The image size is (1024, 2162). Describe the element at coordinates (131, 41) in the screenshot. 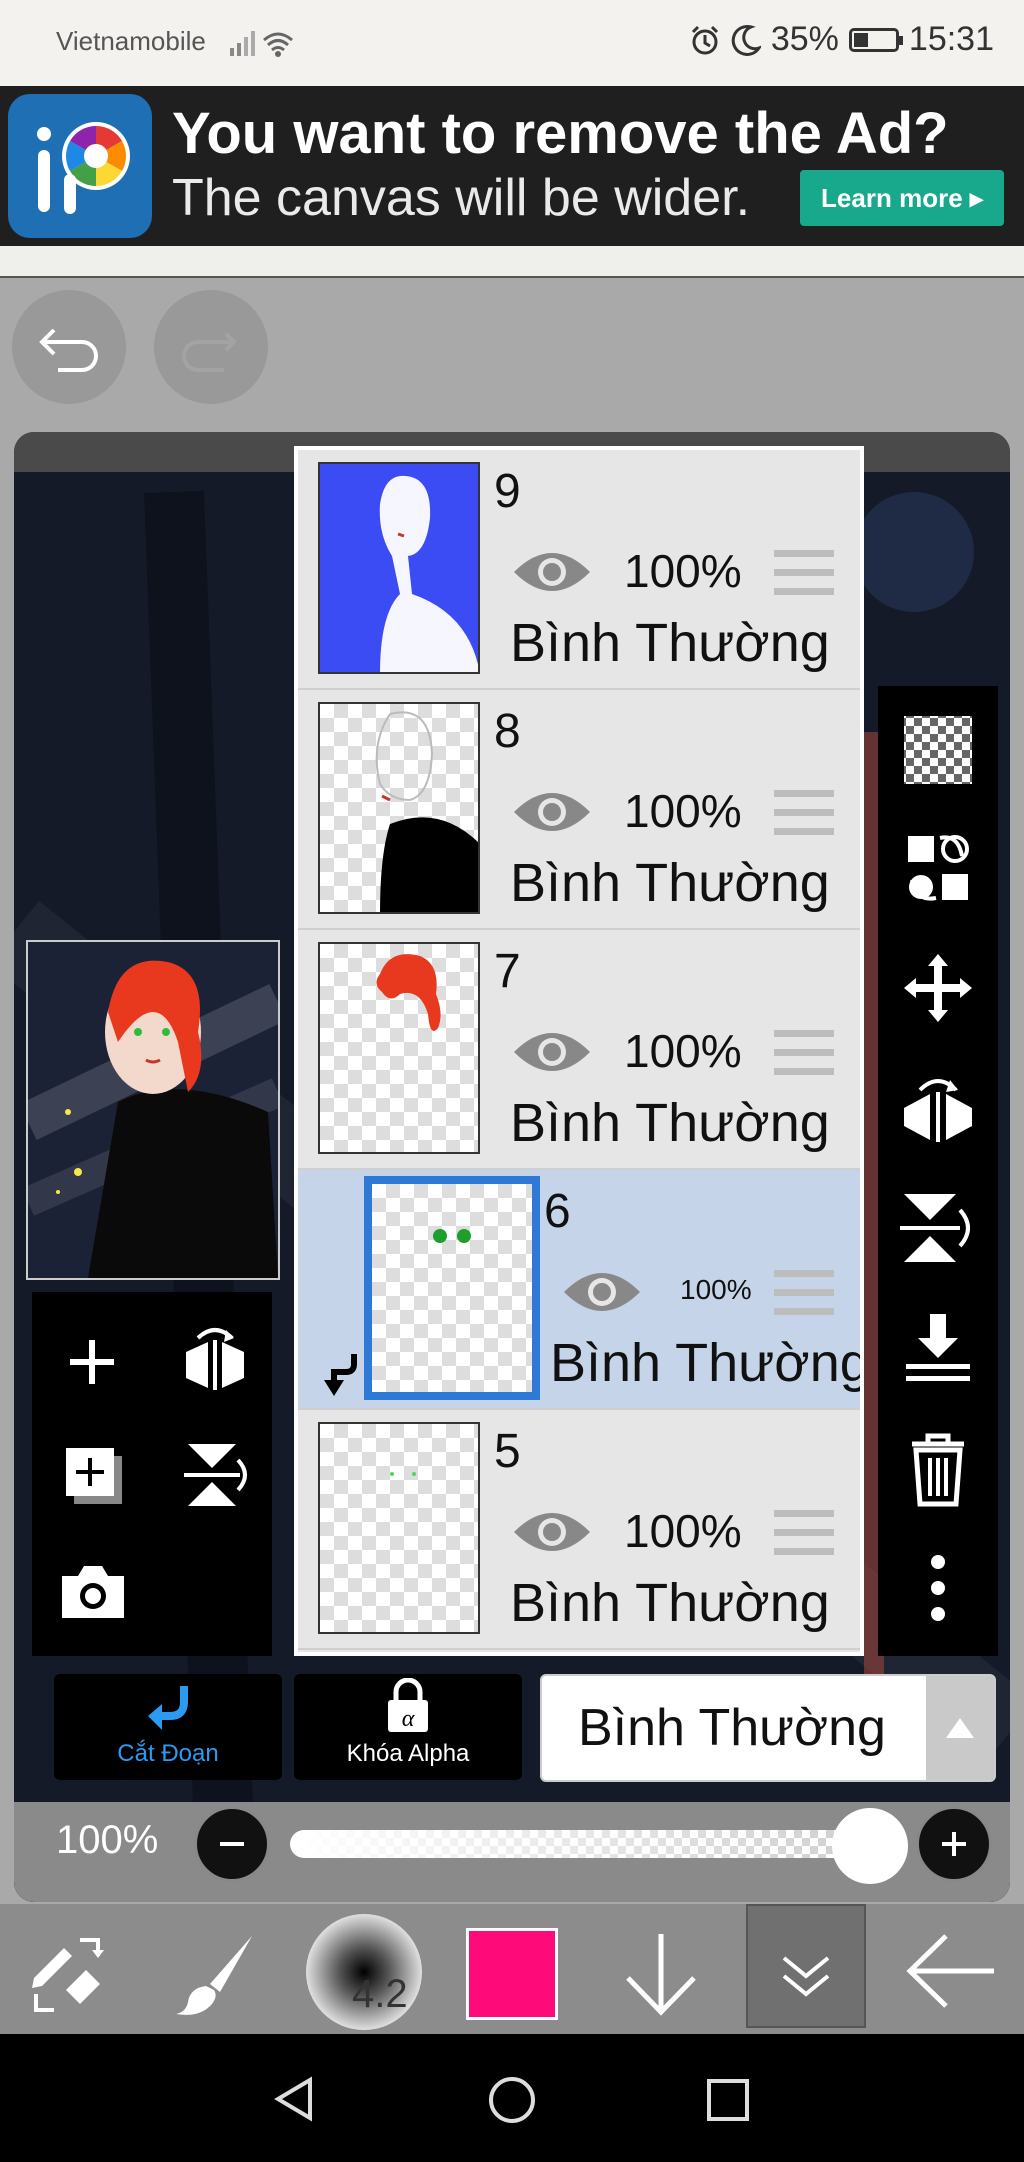

I see `carrier-name: Vietnamobile` at that location.